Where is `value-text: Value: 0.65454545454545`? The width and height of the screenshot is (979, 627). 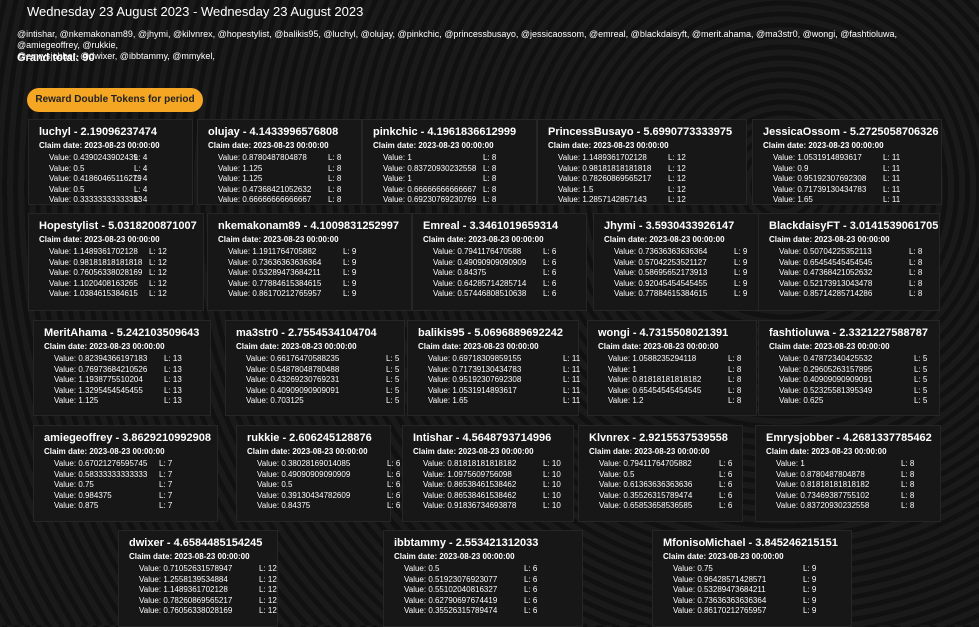 value-text: Value: 0.65454545454545 is located at coordinates (655, 390).